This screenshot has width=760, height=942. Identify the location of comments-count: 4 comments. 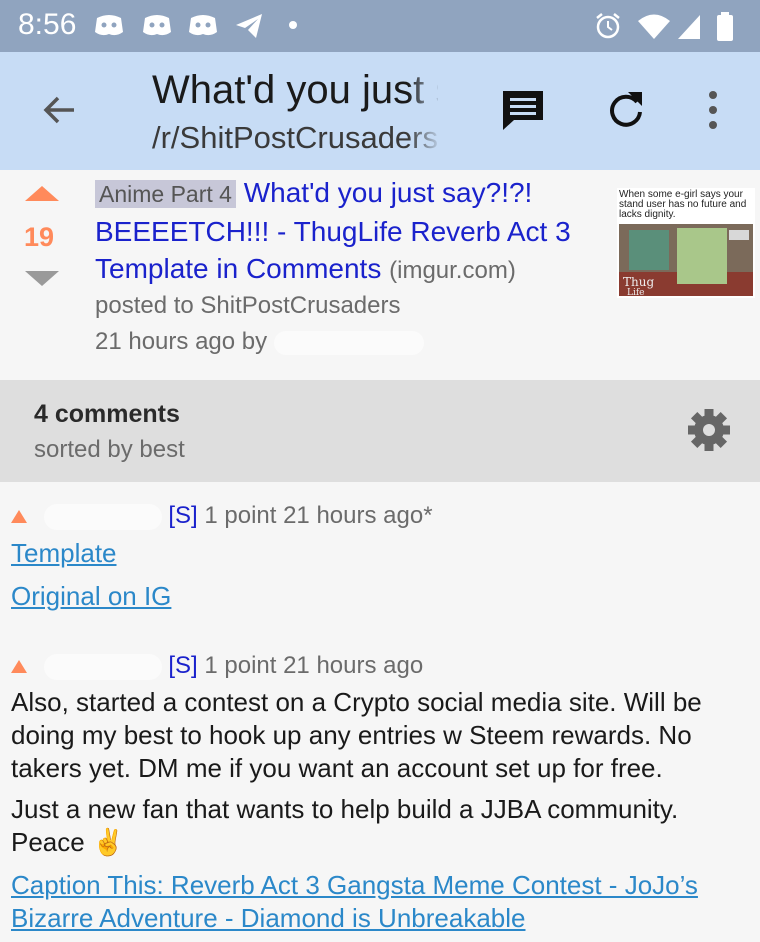
(107, 414).